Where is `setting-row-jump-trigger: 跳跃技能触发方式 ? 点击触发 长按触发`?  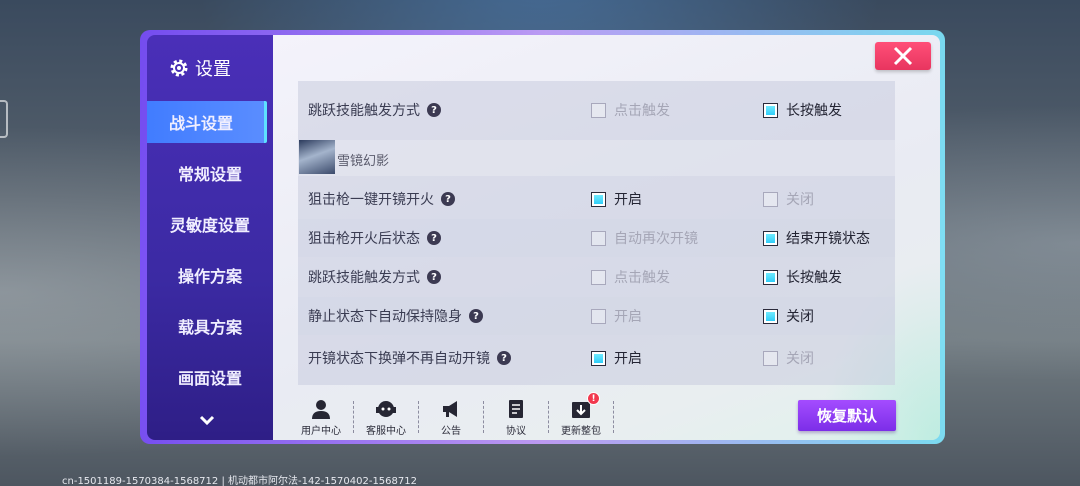
setting-row-jump-trigger: 跳跃技能触发方式 ? 点击触发 长按触发 is located at coordinates (596, 110).